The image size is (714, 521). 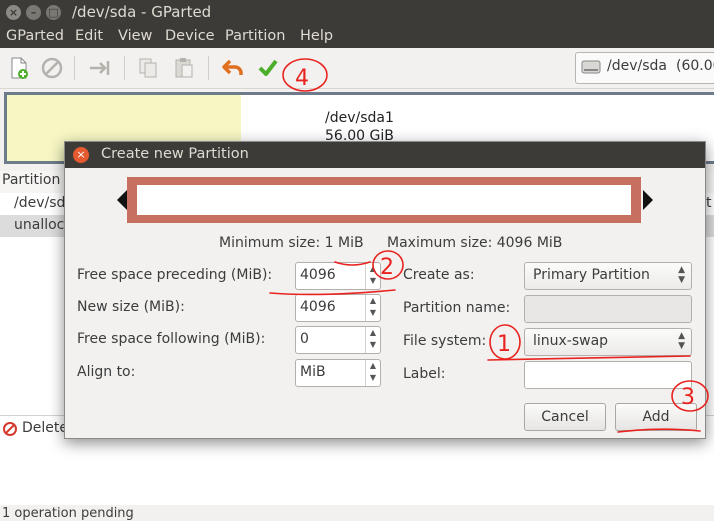 I want to click on annotation-number-4: 4, so click(x=302, y=78).